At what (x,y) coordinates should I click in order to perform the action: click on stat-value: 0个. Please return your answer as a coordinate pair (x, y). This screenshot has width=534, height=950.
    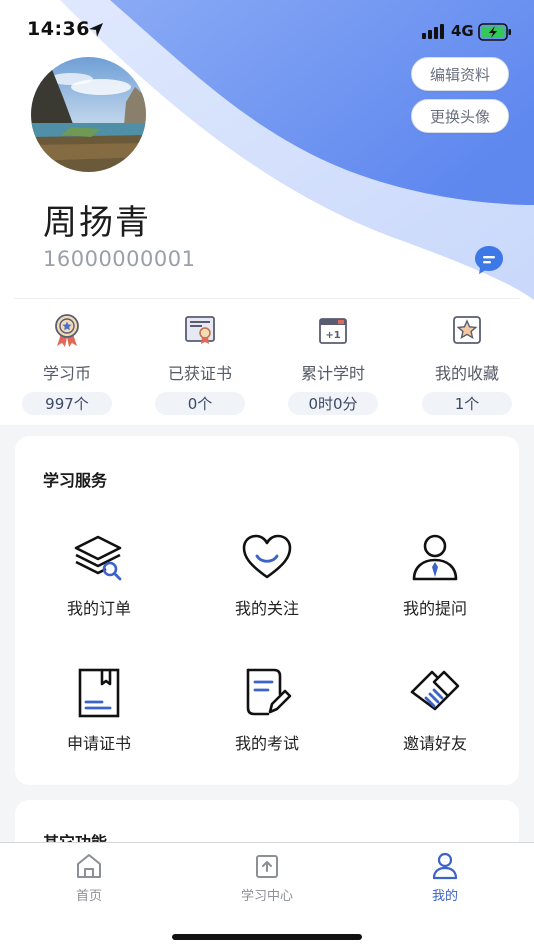
    Looking at the image, I should click on (200, 403).